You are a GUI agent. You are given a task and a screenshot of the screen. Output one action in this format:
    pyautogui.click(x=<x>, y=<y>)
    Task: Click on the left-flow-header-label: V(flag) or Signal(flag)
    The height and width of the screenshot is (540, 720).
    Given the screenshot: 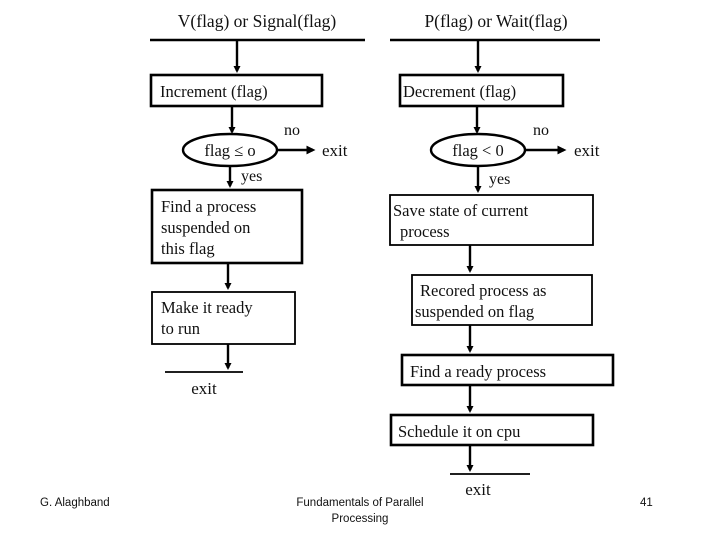 What is the action you would take?
    pyautogui.click(x=257, y=21)
    